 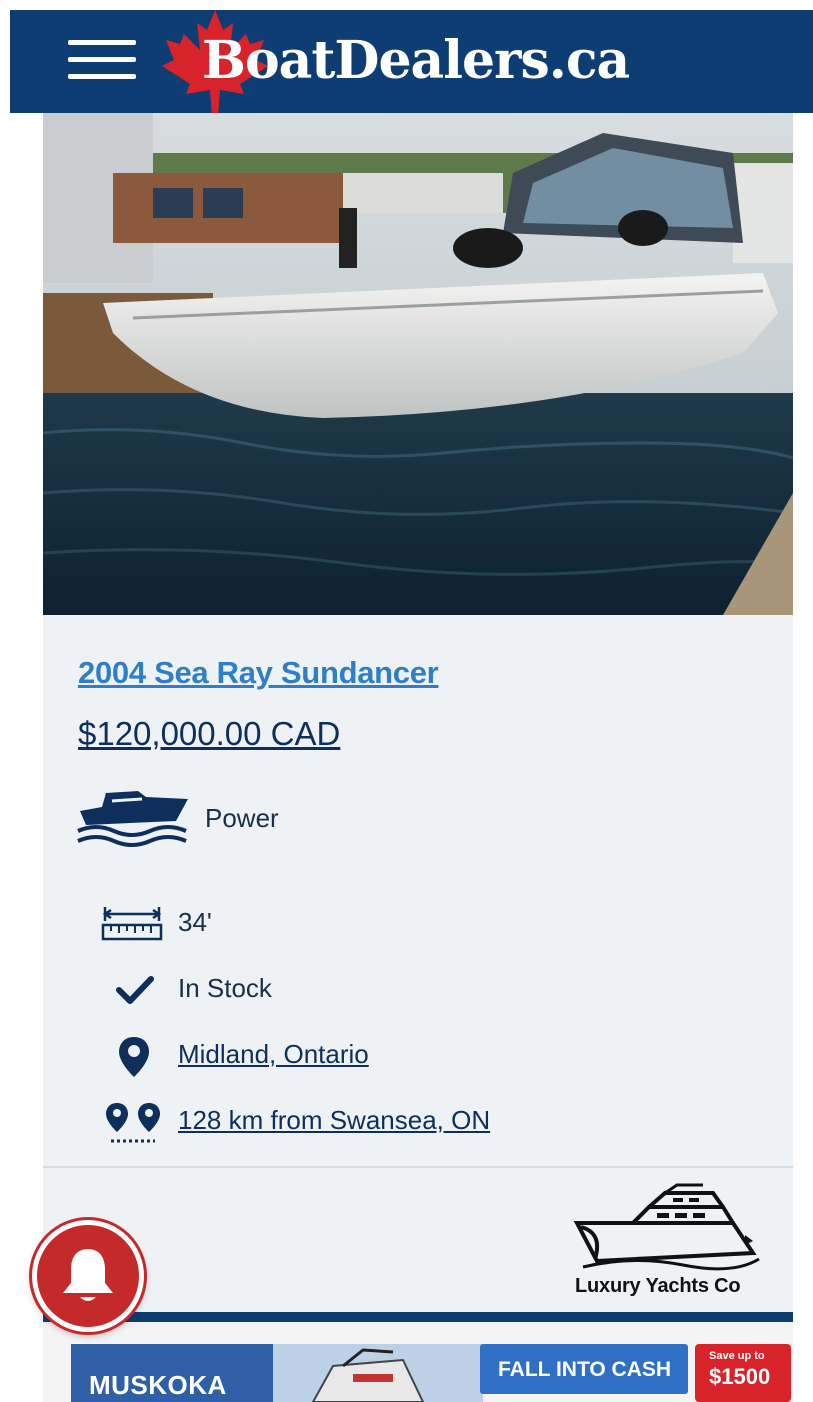 I want to click on spec-distance: 128 km from Swansea, ON, so click(x=418, y=1122).